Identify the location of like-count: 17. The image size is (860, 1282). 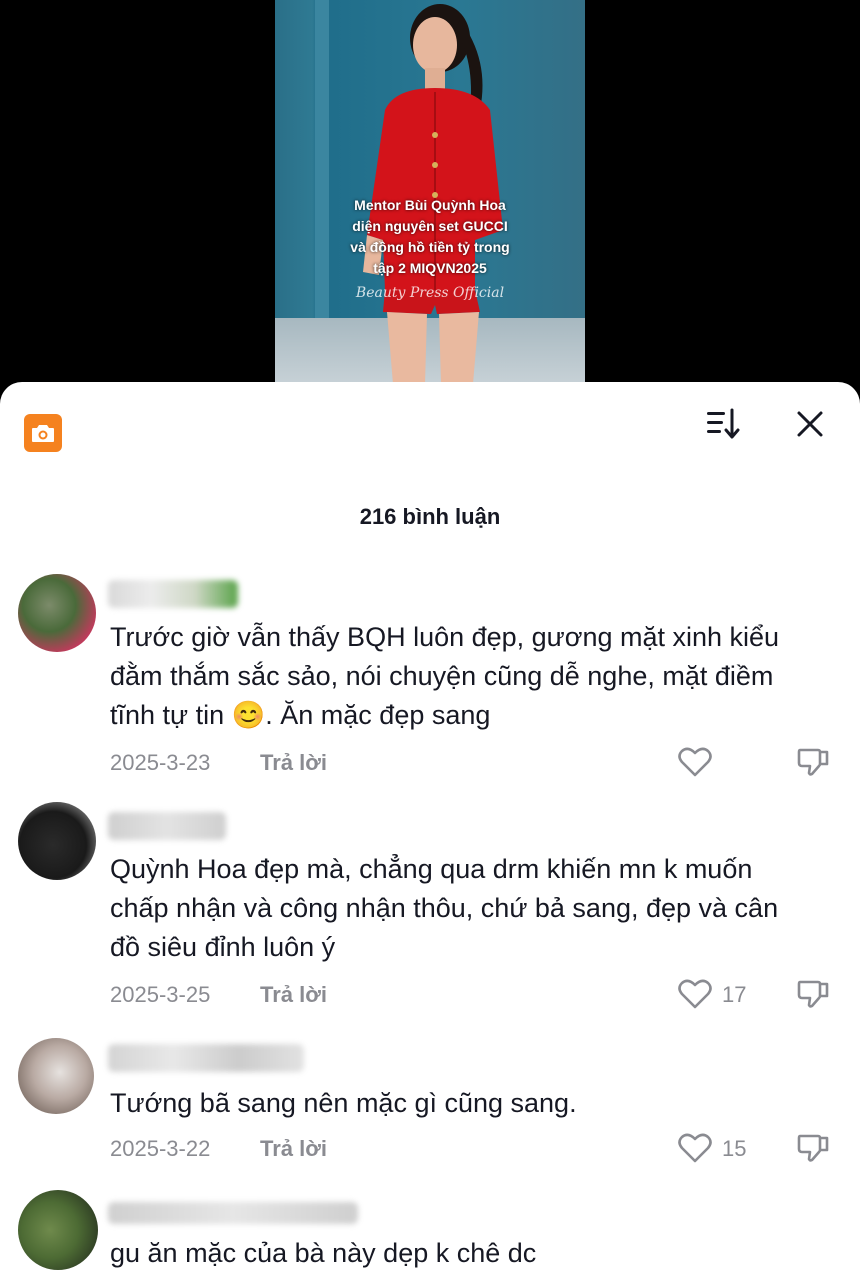
(734, 994).